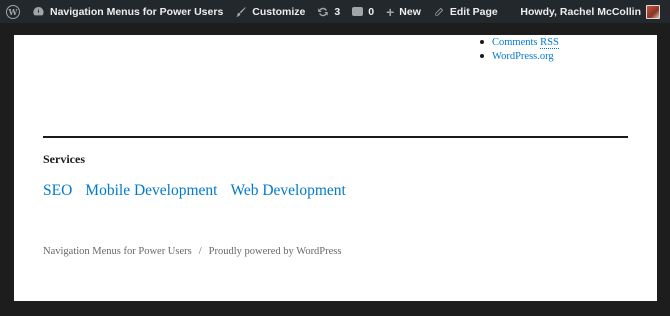 Image resolution: width=670 pixels, height=316 pixels. What do you see at coordinates (287, 191) in the screenshot?
I see `services-link-web-development: Web Development` at bounding box center [287, 191].